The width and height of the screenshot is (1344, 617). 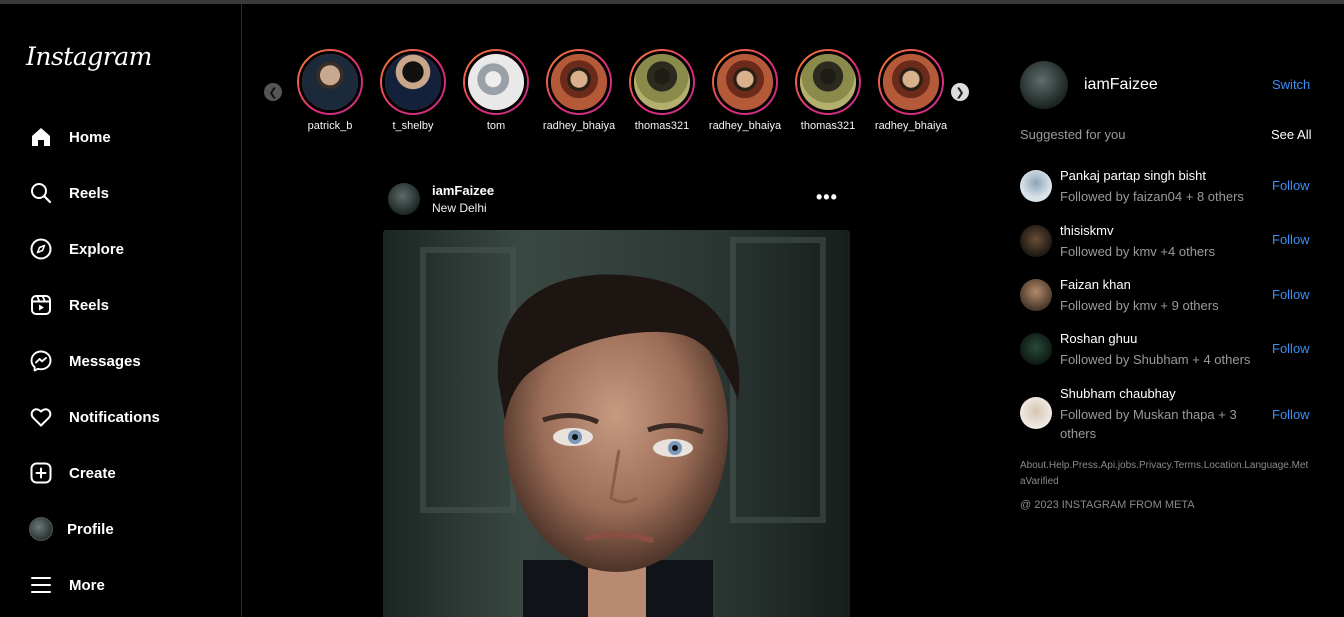 What do you see at coordinates (1148, 424) in the screenshot?
I see `suggestion-followed-by: Followed by Muskan thapa + 3 others` at bounding box center [1148, 424].